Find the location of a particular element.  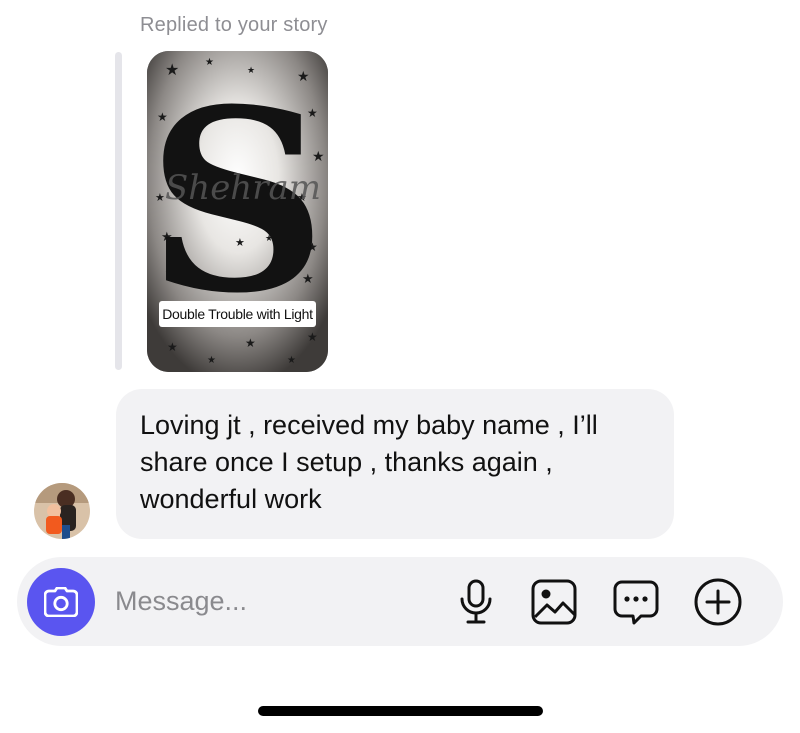

reply-quote-bar is located at coordinates (118, 211).